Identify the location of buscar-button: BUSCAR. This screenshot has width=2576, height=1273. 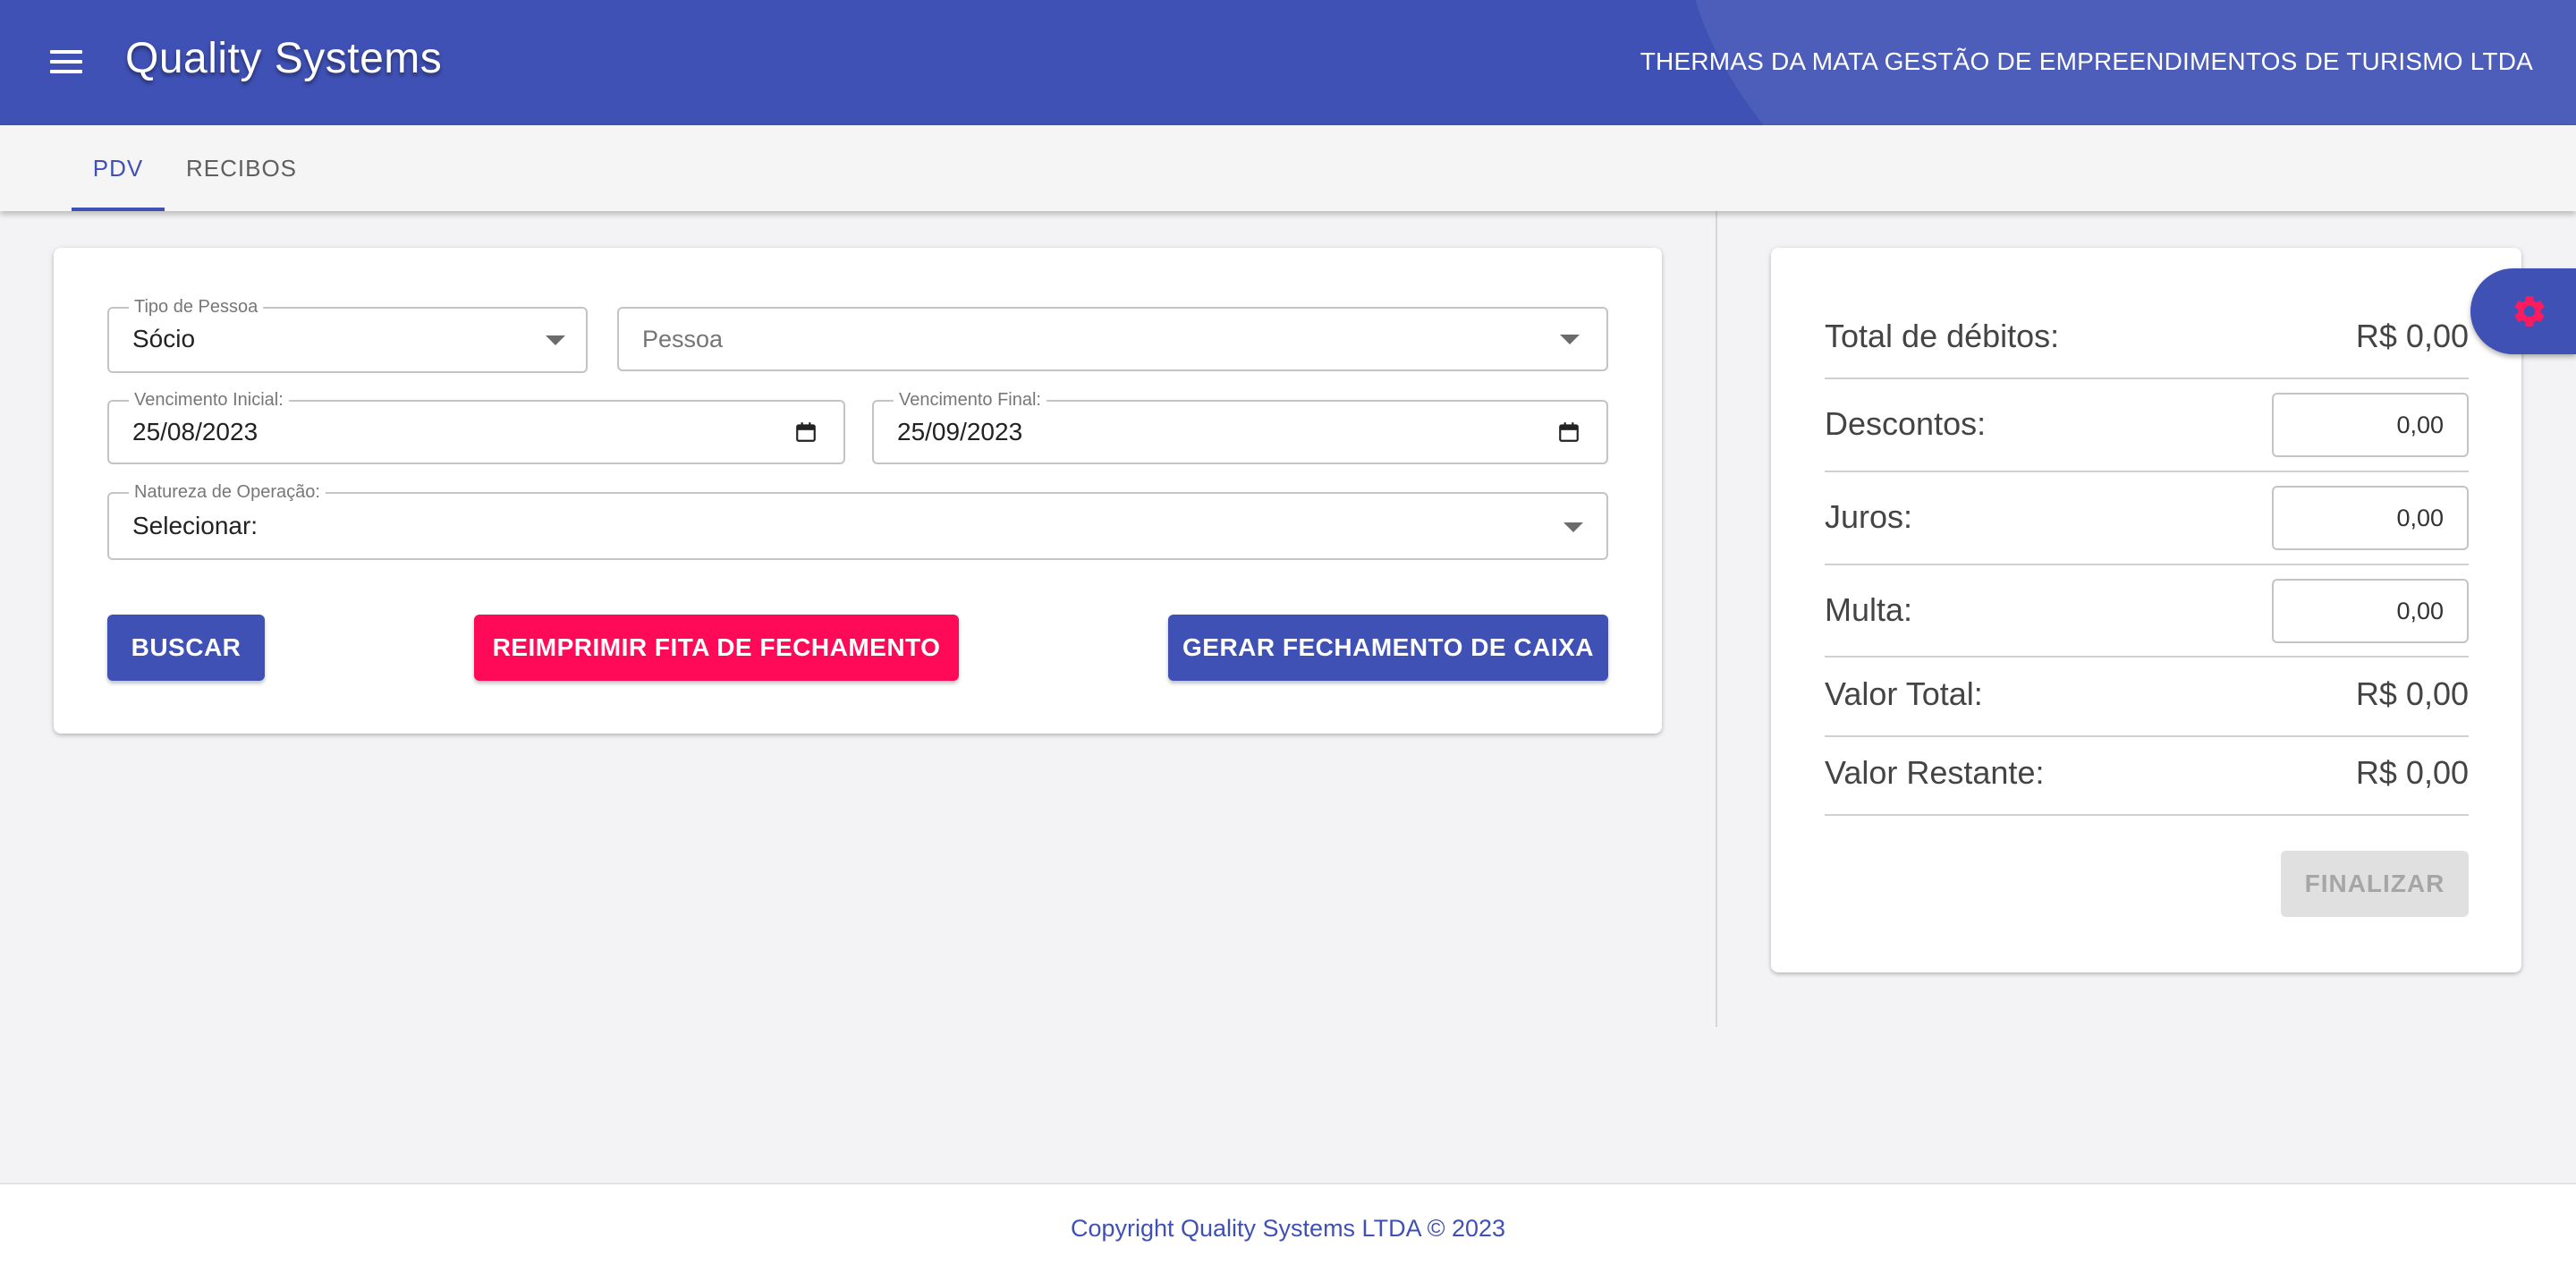
(186, 648).